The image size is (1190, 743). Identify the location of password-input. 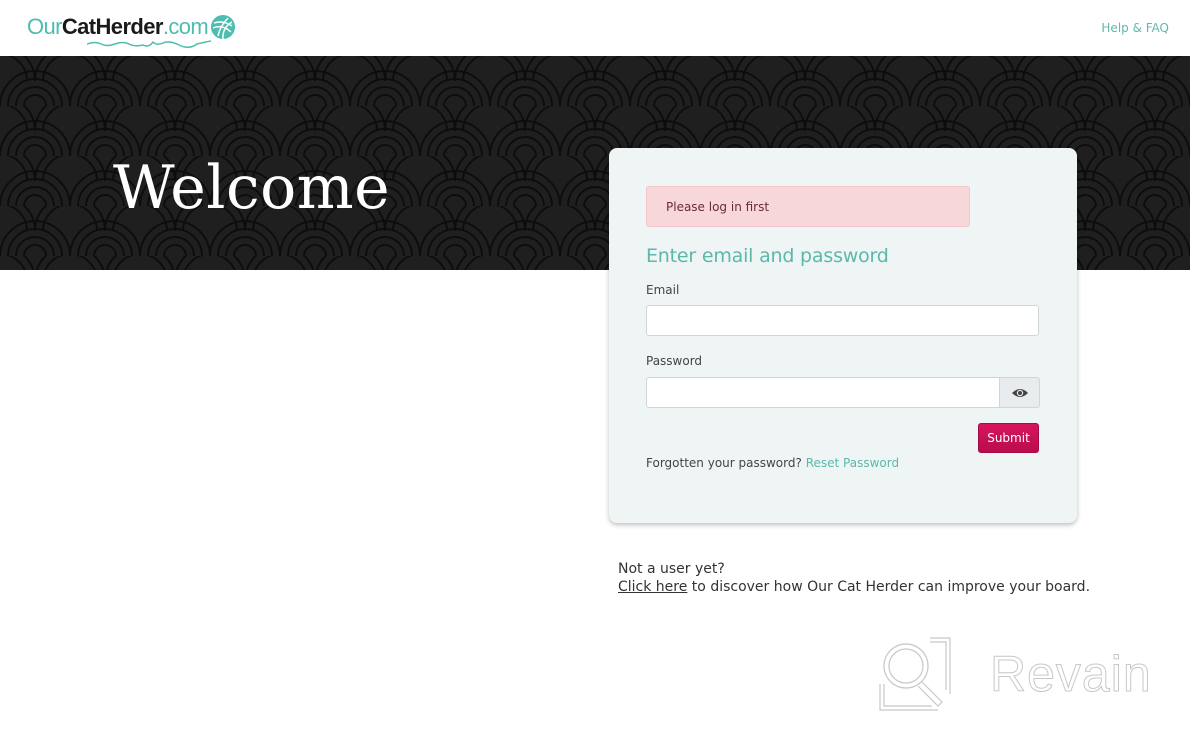
(823, 392).